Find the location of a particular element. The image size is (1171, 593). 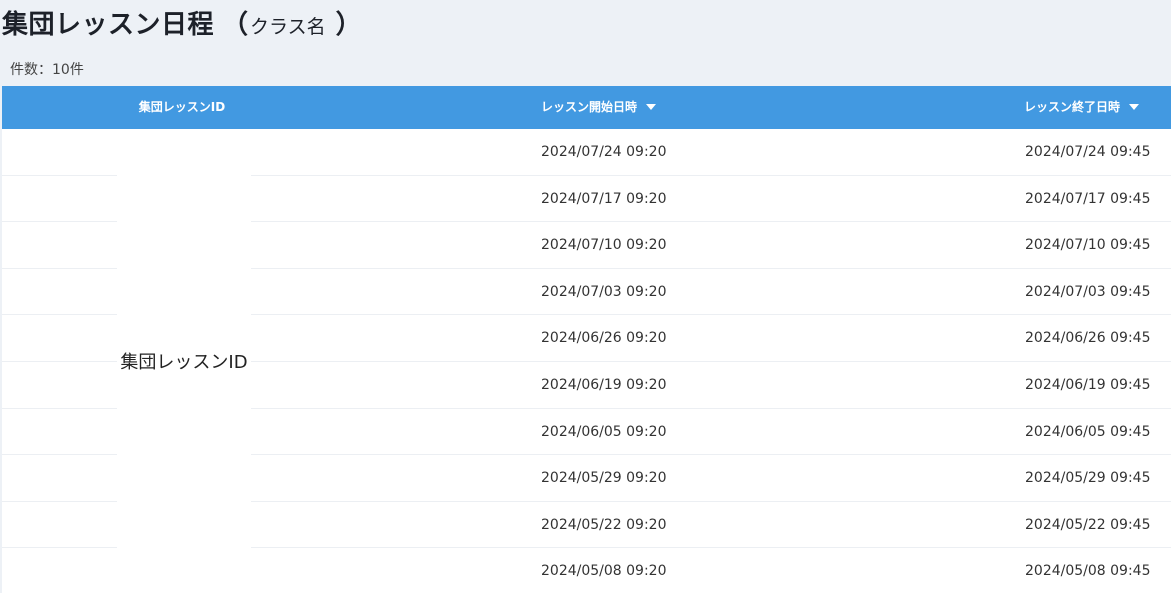

end-datetime-cell: 2024/06/19 09:45 is located at coordinates (1088, 384).